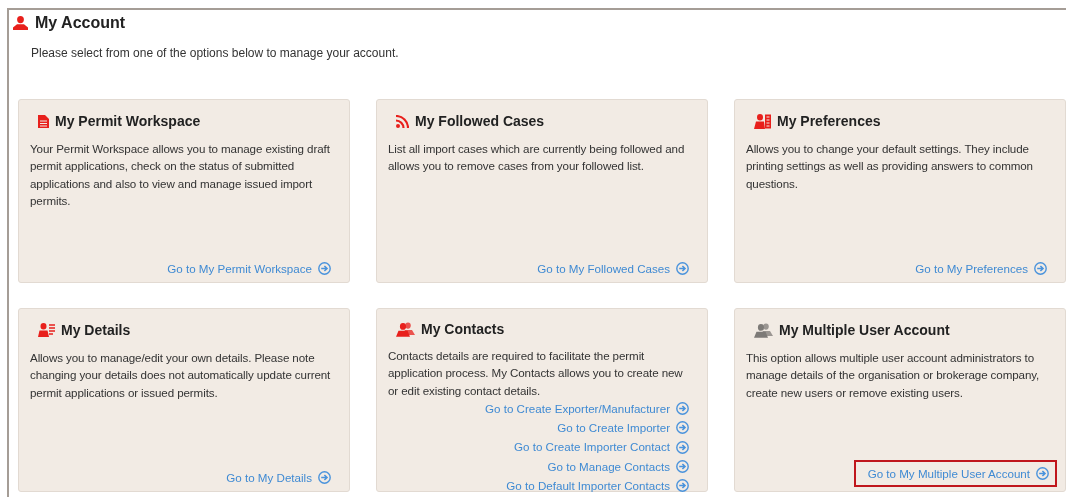 This screenshot has width=1066, height=499. I want to click on card-link: Go to Create Importer, so click(623, 428).